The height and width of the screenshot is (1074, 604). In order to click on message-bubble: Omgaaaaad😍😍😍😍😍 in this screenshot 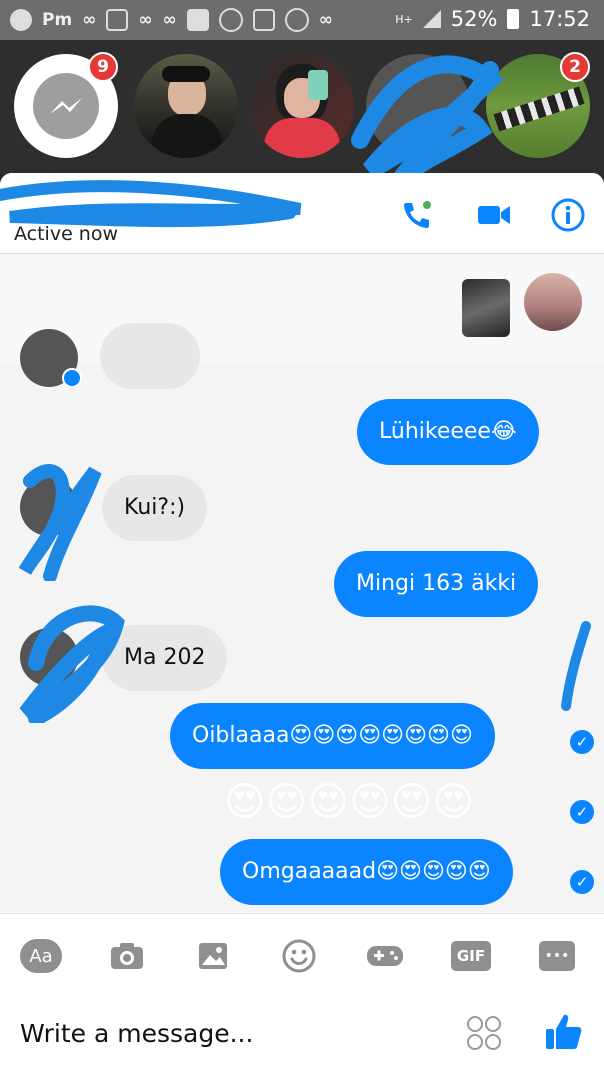, I will do `click(366, 872)`.